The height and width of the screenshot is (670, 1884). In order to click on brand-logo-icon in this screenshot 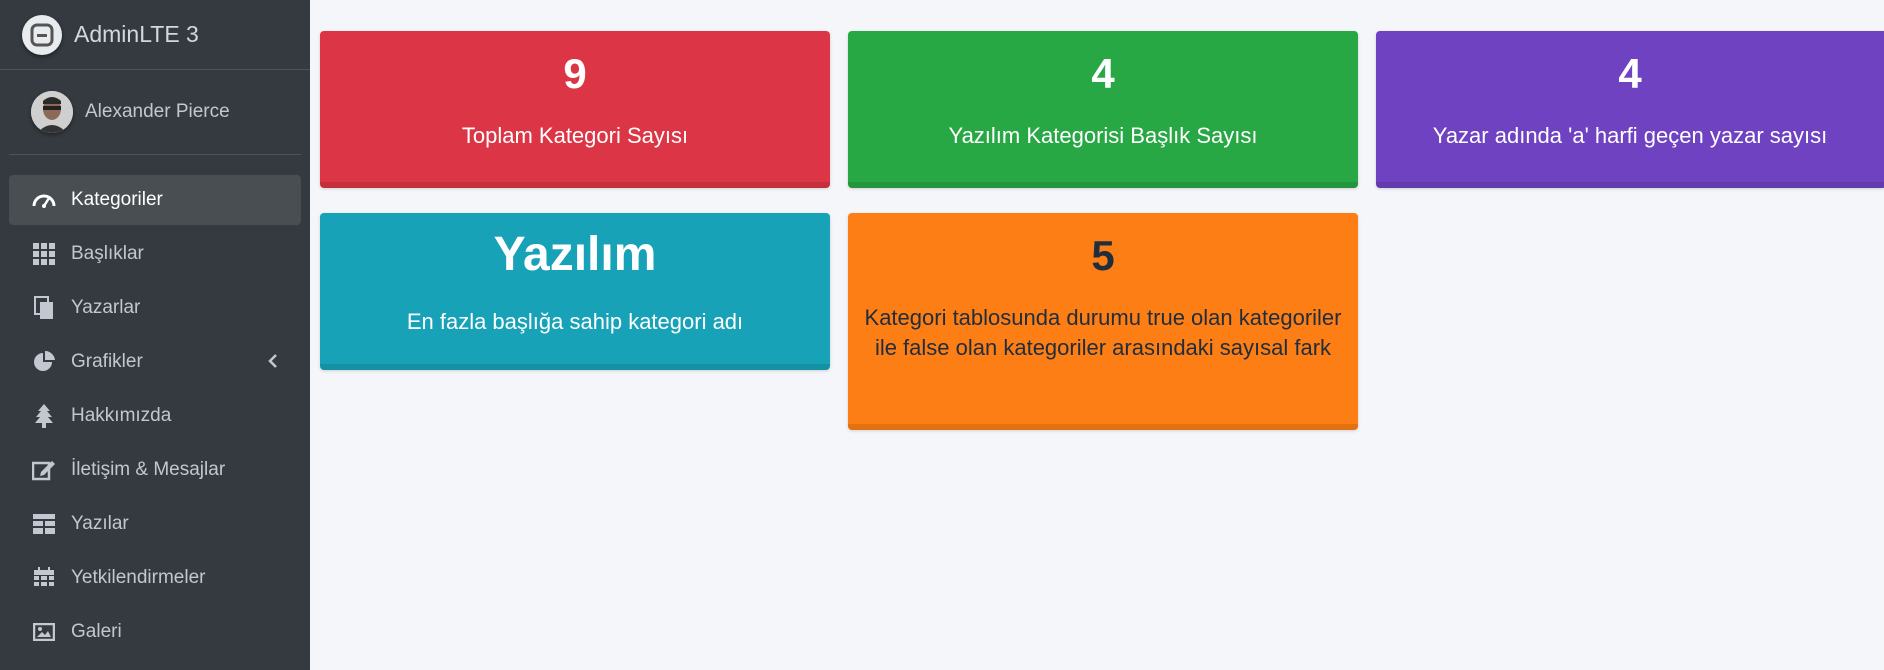, I will do `click(42, 34)`.